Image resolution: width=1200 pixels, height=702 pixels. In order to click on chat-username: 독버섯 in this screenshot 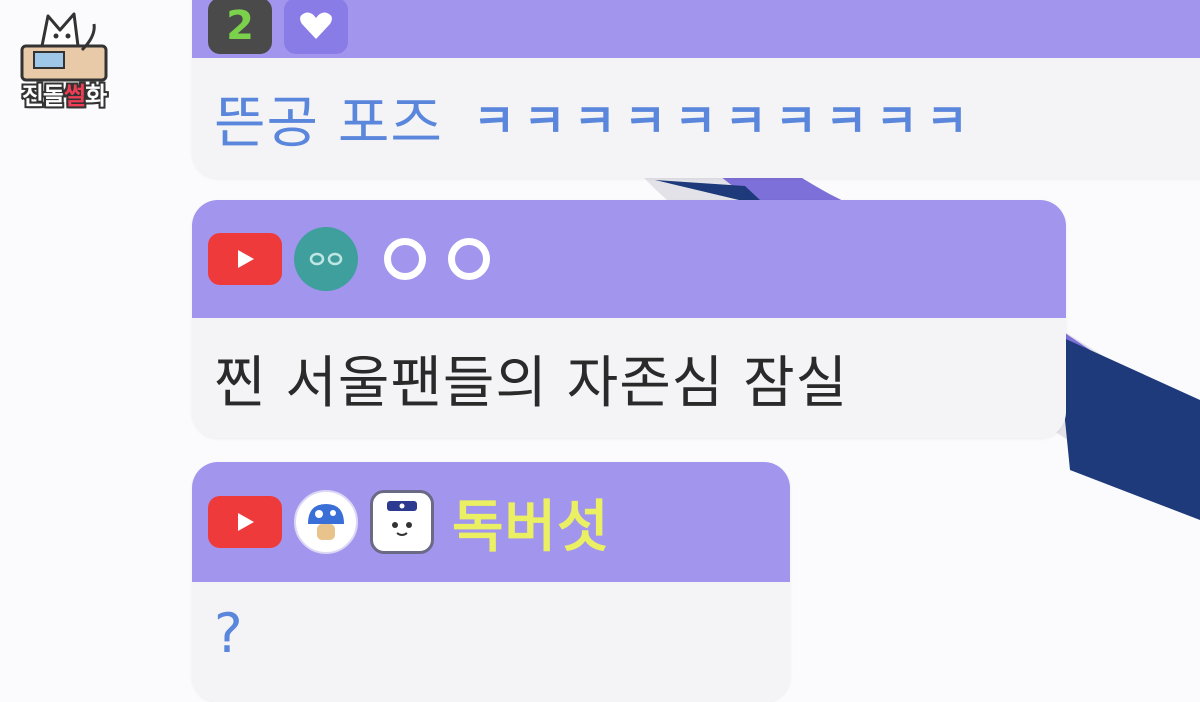, I will do `click(531, 527)`.